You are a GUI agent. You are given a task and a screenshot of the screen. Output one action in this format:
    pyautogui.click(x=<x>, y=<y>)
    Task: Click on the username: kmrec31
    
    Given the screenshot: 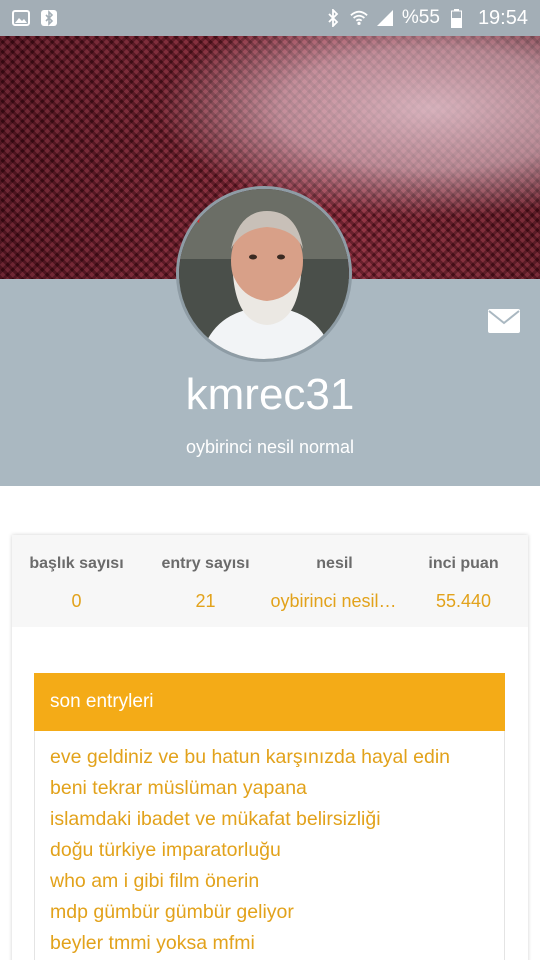 What is the action you would take?
    pyautogui.click(x=270, y=394)
    